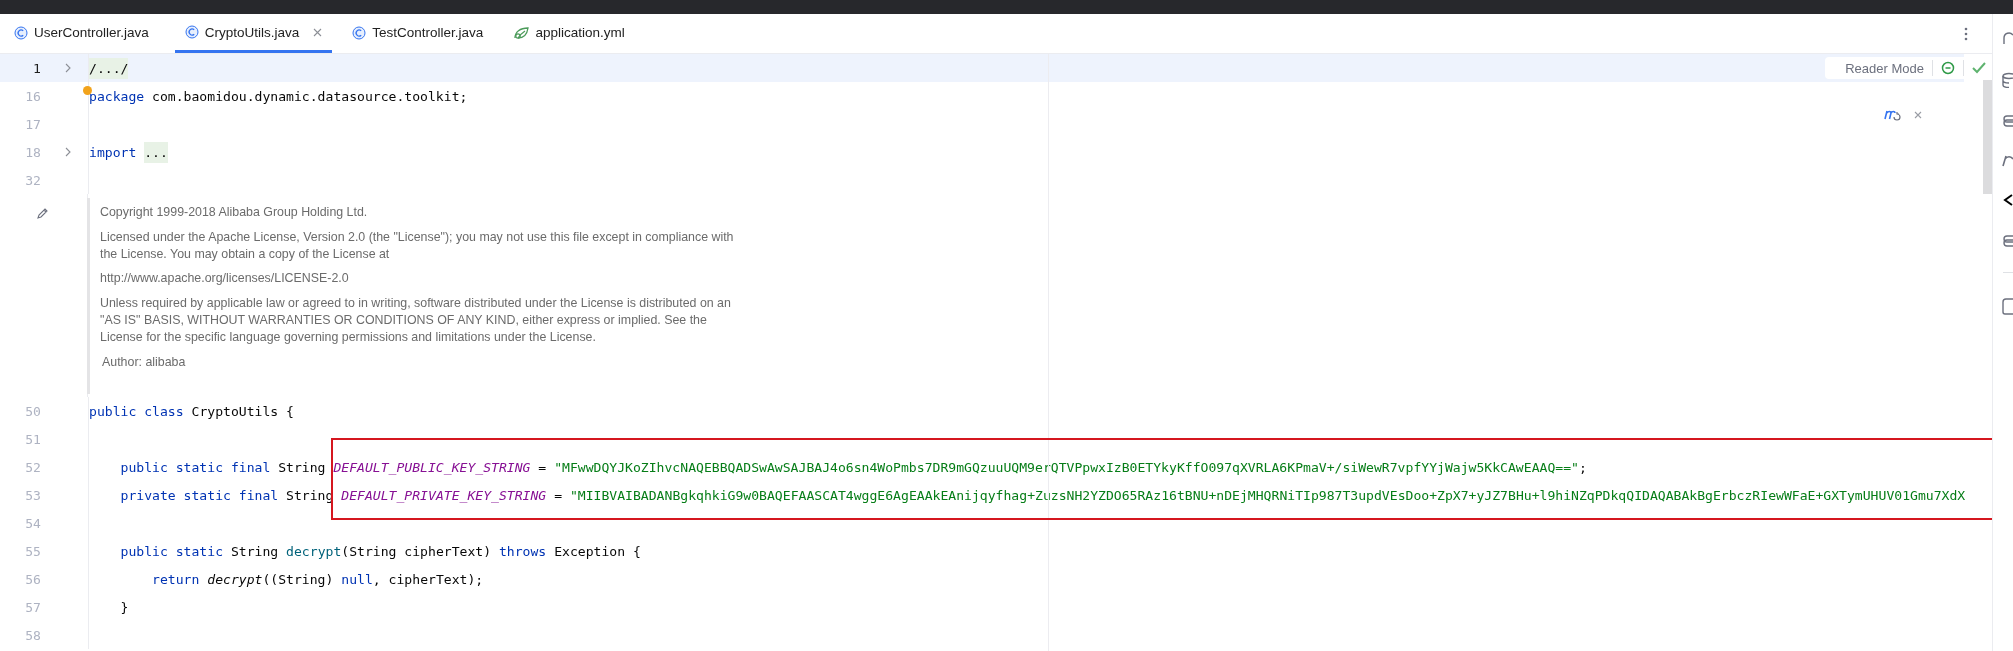  What do you see at coordinates (2007, 200) in the screenshot?
I see `chevron-left-icon` at bounding box center [2007, 200].